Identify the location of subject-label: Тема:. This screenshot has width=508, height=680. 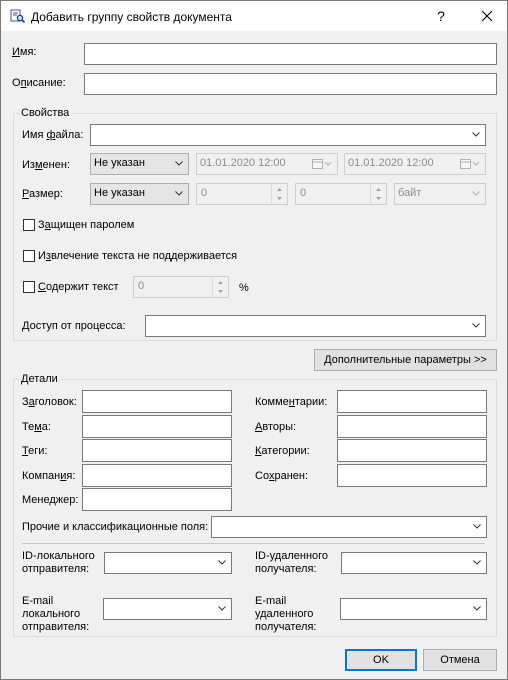
(36, 427).